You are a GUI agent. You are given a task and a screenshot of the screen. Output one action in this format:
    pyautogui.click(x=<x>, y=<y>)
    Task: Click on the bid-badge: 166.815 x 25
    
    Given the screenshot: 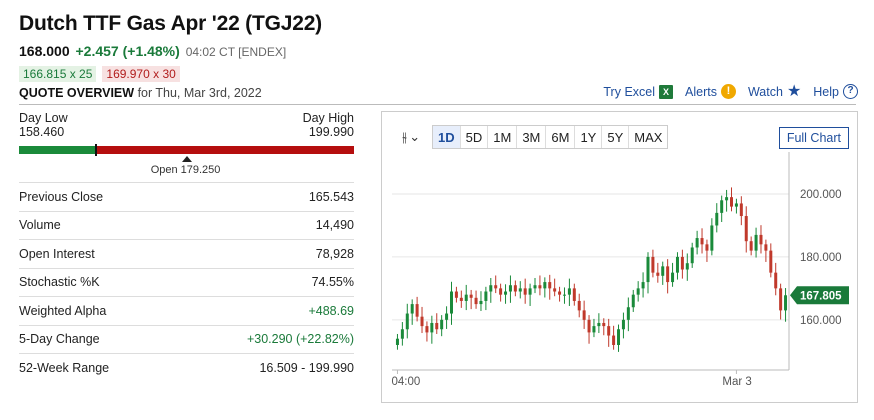 What is the action you would take?
    pyautogui.click(x=58, y=74)
    